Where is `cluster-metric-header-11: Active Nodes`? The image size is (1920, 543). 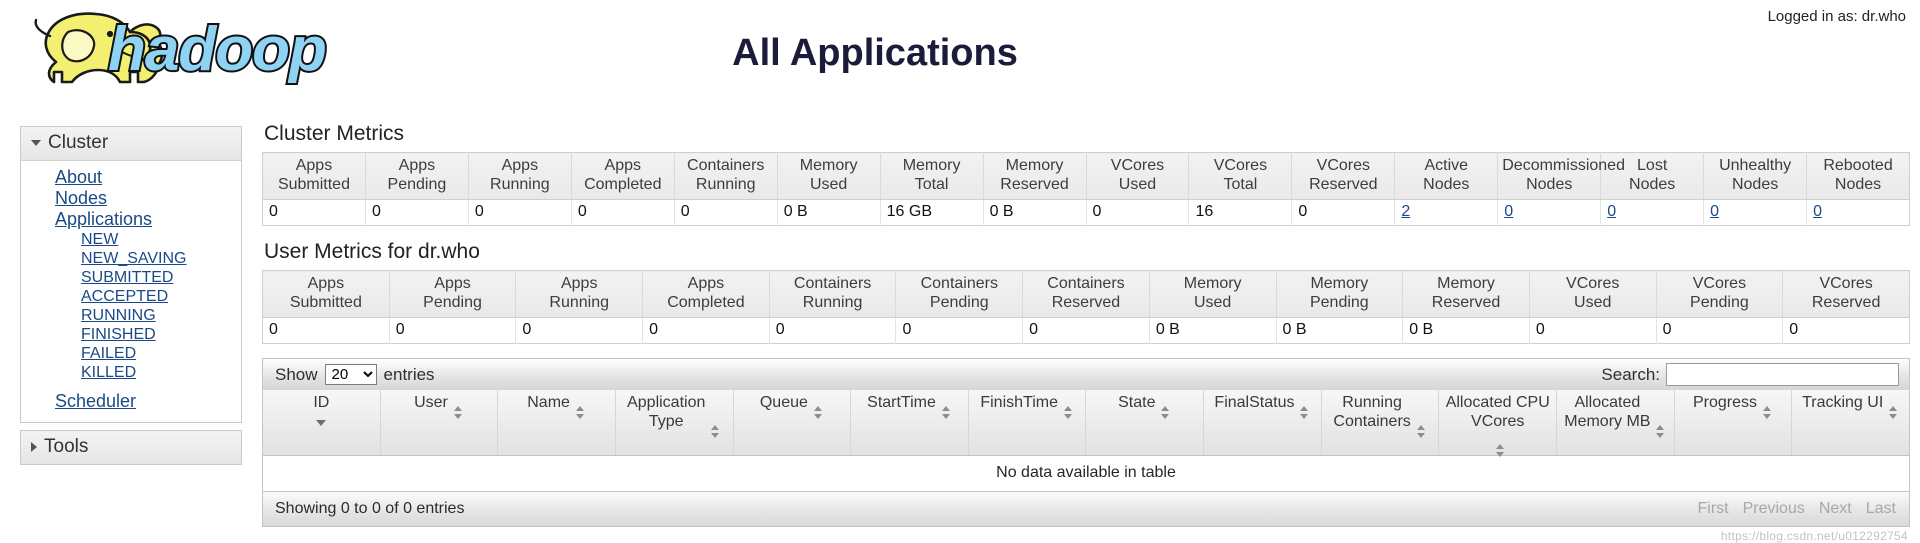
cluster-metric-header-11: Active Nodes is located at coordinates (1446, 176).